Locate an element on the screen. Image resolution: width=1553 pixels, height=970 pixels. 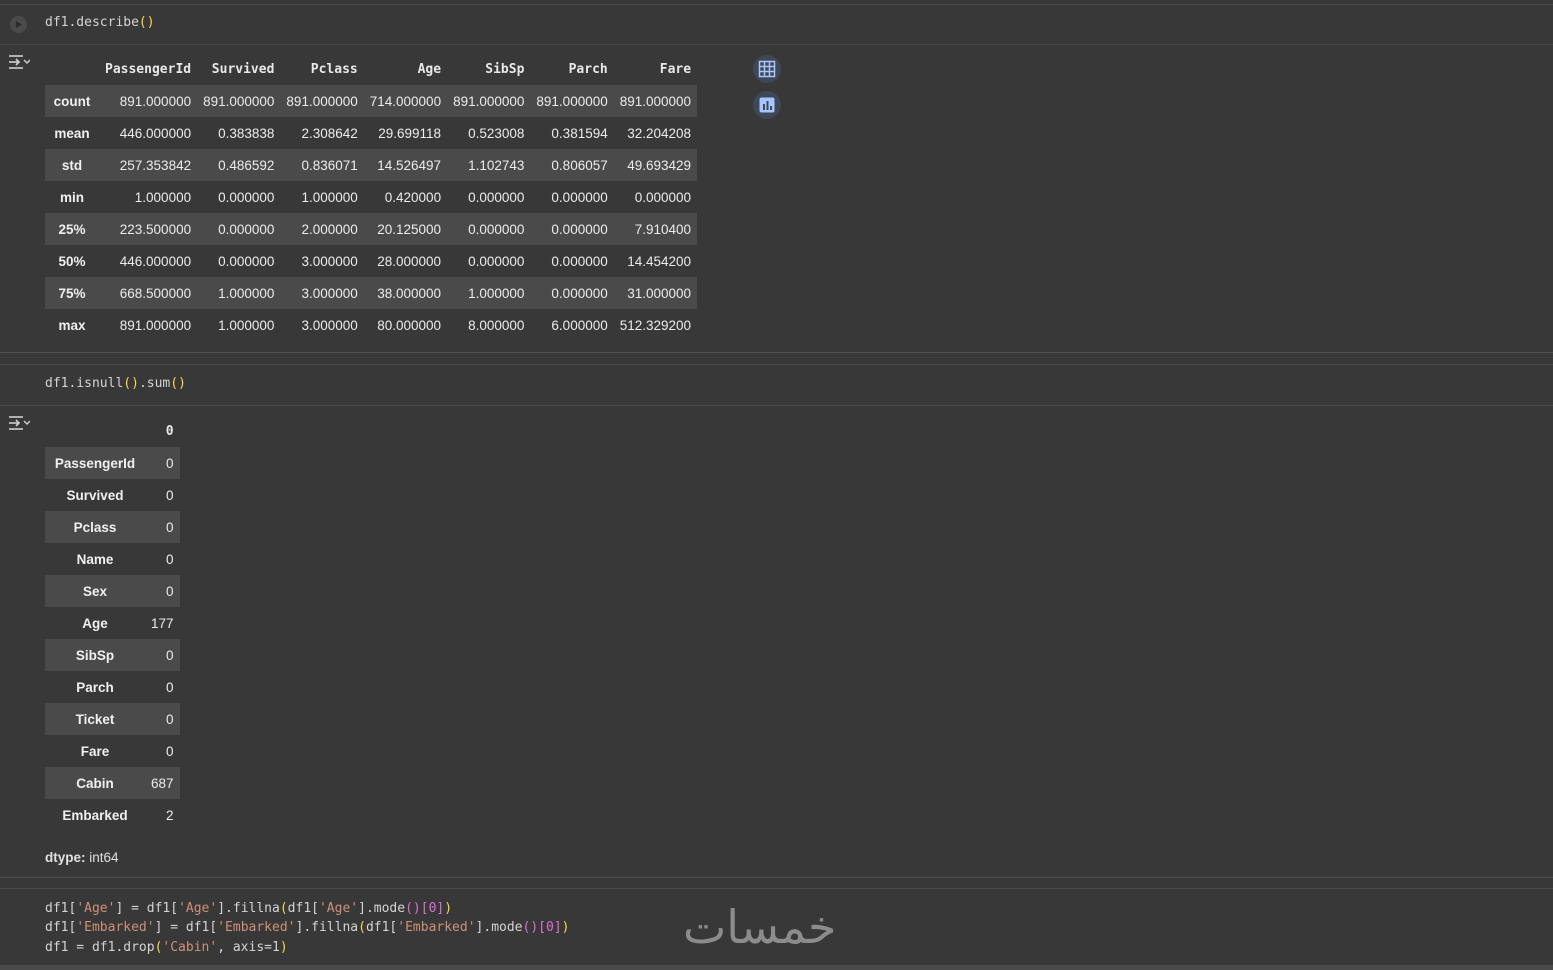
row-label: Pclass is located at coordinates (95, 527).